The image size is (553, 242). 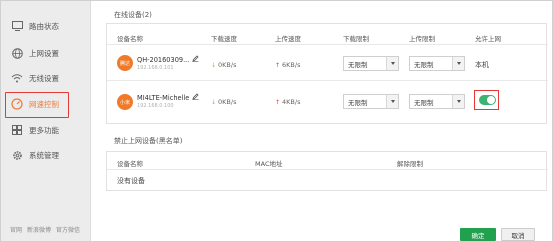 What do you see at coordinates (17, 130) in the screenshot?
I see `grid-icon` at bounding box center [17, 130].